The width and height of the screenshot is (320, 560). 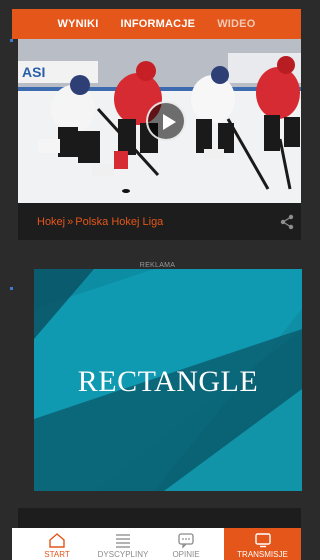 I want to click on video-meta-bar: Hokej» Polska Hokej Liga, so click(x=159, y=221).